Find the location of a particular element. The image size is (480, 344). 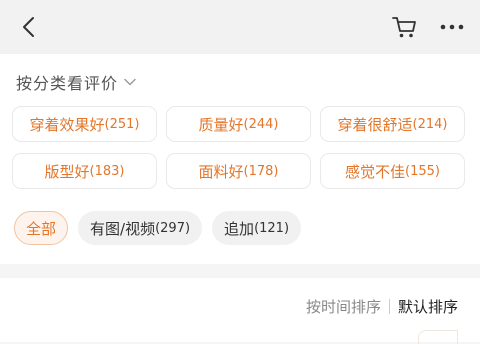

review-tag: 质量好 (244) is located at coordinates (238, 124).